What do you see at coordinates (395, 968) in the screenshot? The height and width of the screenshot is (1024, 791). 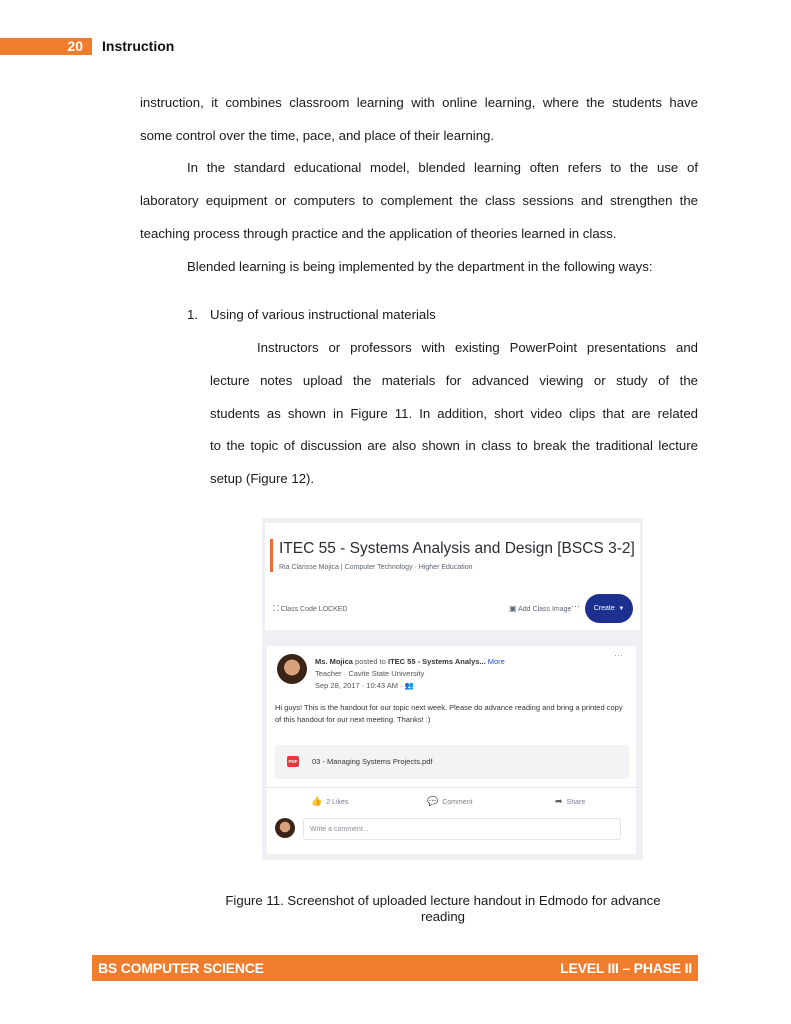 I see `footer-bar: BS COMPUTER SCIENCE LEVEL III – PHASE II` at bounding box center [395, 968].